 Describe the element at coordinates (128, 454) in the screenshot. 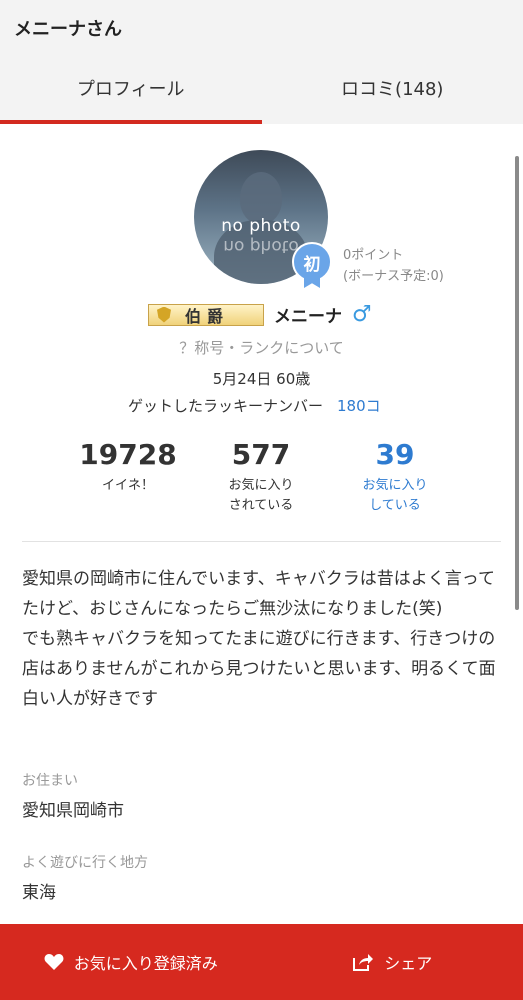

I see `stat-likes-value: 19728` at that location.